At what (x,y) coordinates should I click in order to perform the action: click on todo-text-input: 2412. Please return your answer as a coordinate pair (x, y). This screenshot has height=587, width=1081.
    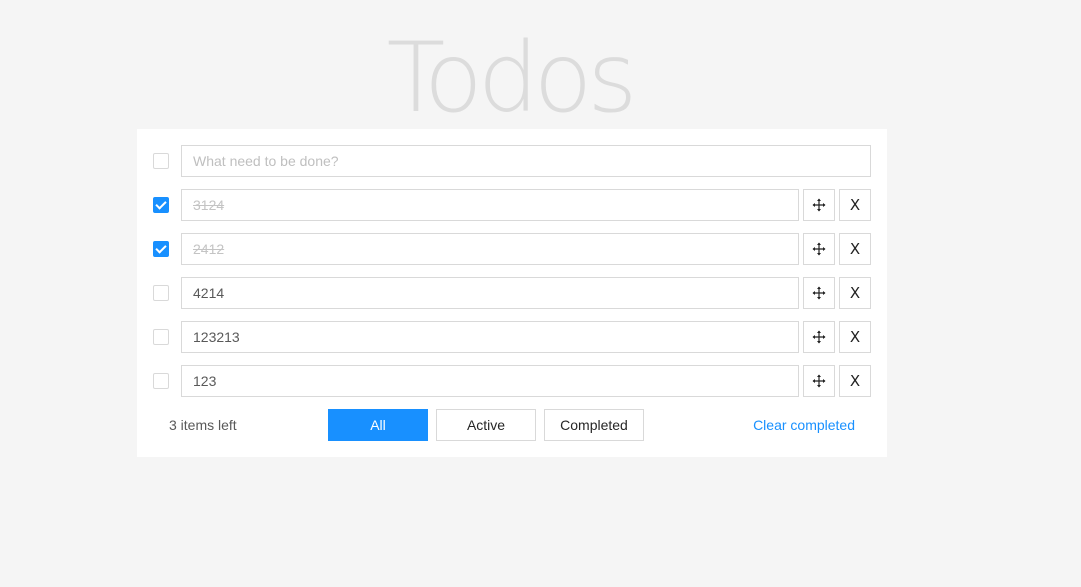
    Looking at the image, I should click on (490, 249).